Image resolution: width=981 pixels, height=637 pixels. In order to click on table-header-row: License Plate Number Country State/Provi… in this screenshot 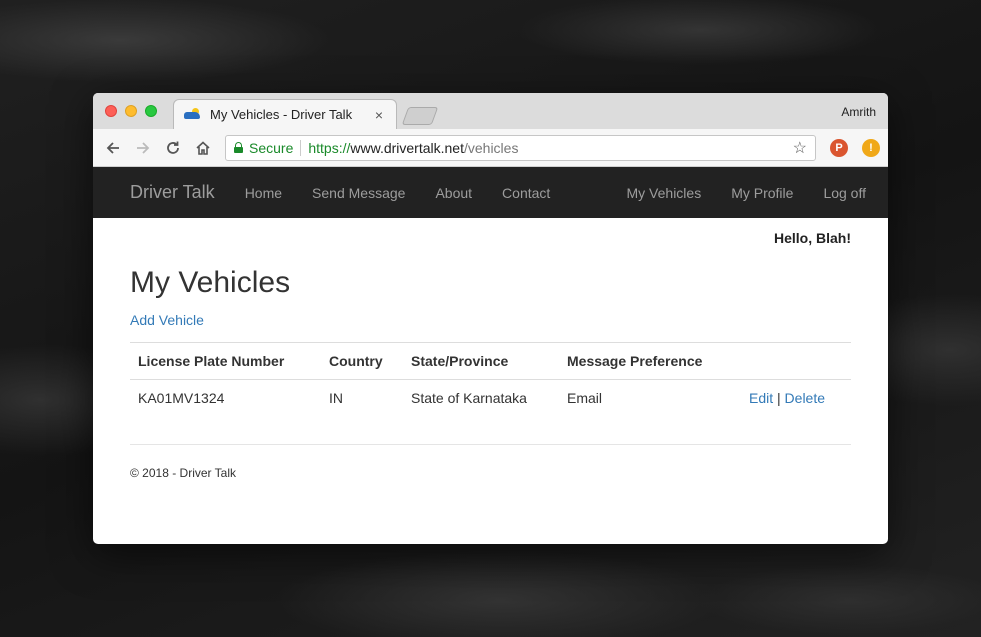, I will do `click(490, 361)`.